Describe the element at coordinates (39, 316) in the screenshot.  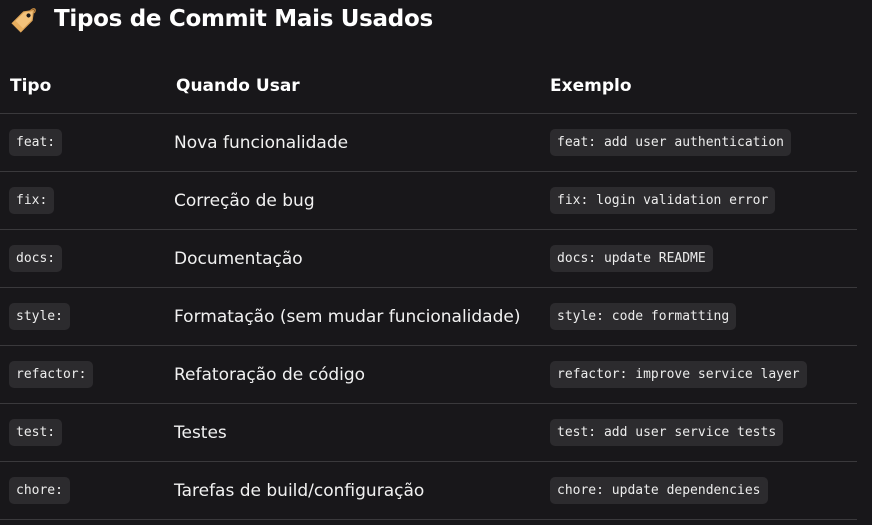
I see `commit-type-code: style:` at that location.